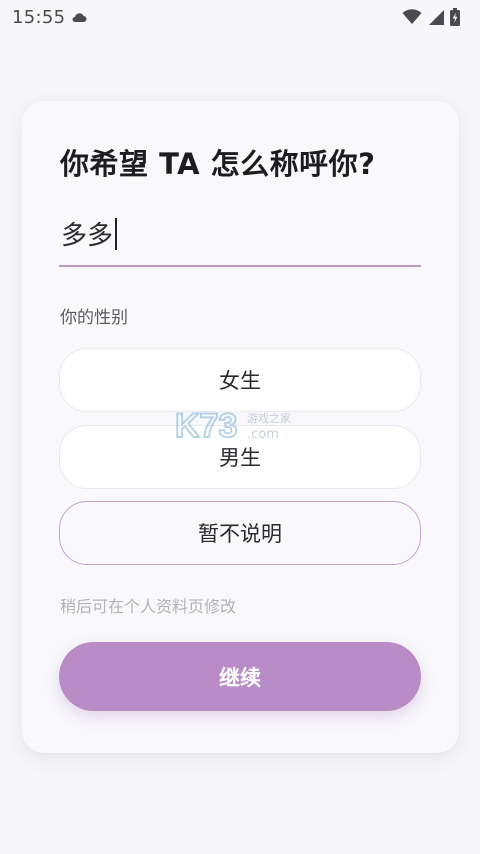  Describe the element at coordinates (240, 425) in the screenshot. I see `k73-watermark-logo: K73 游戏之家 .com` at that location.